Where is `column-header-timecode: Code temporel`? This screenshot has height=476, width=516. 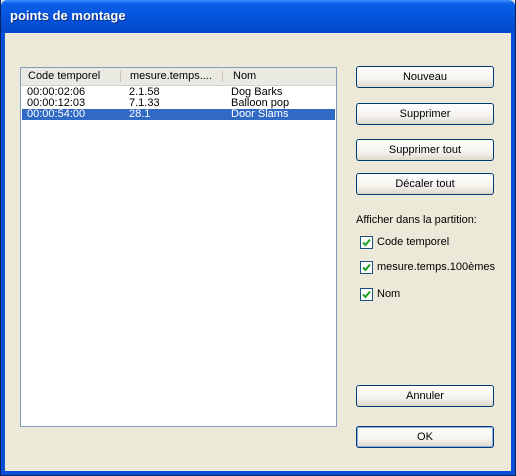
column-header-timecode: Code temporel is located at coordinates (64, 76).